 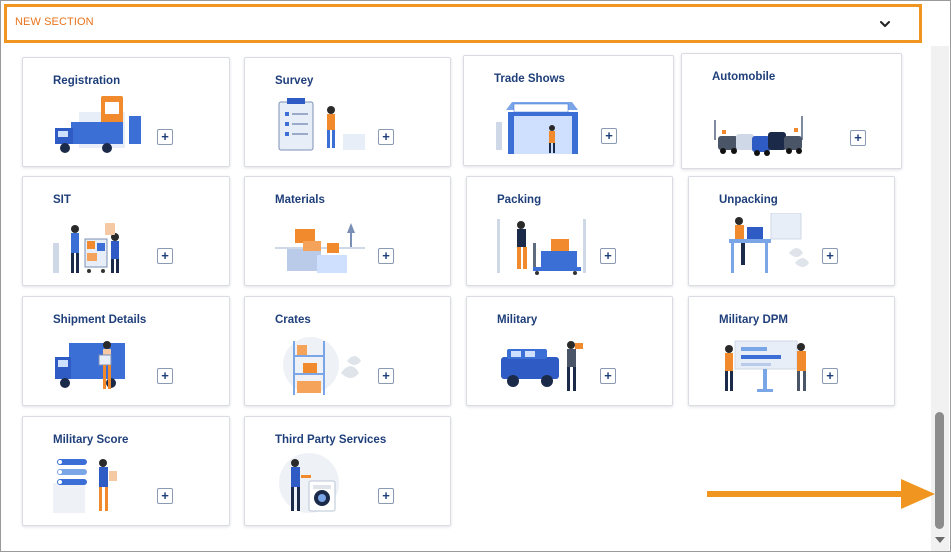 I want to click on card-unpacking: Unpacking +, so click(x=791, y=231).